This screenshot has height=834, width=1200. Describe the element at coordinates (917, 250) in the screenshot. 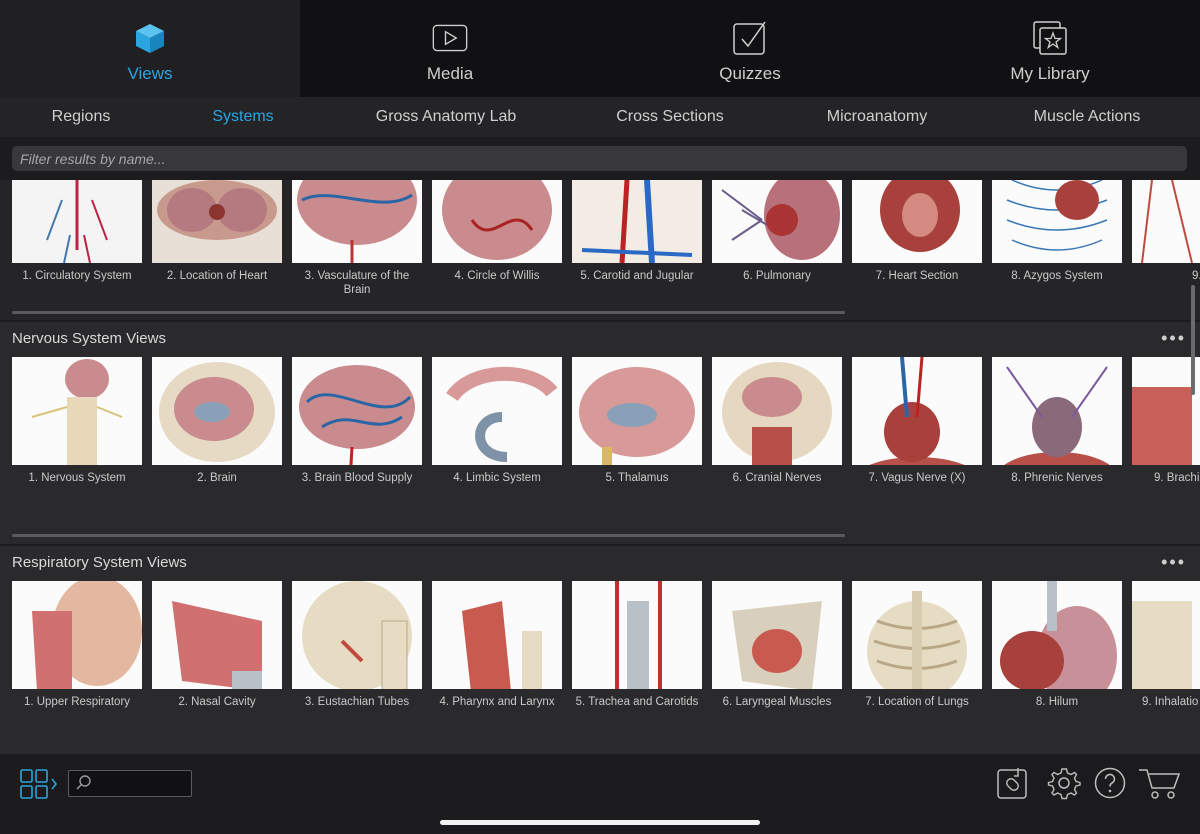

I see `view-card: 7. Heart Section` at that location.